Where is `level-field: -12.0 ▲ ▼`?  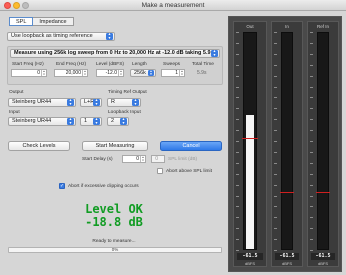
level-field: -12.0 ▲ ▼ is located at coordinates (110, 73).